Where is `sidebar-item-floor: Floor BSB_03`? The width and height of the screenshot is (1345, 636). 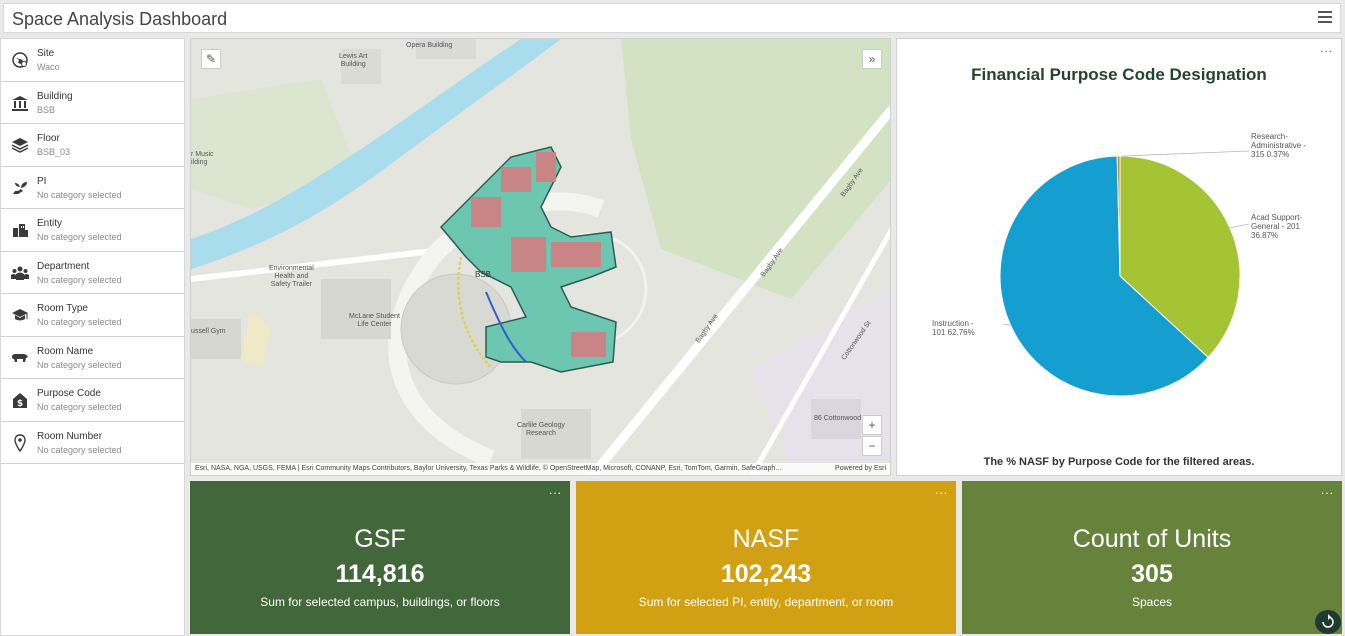 sidebar-item-floor: Floor BSB_03 is located at coordinates (92, 145).